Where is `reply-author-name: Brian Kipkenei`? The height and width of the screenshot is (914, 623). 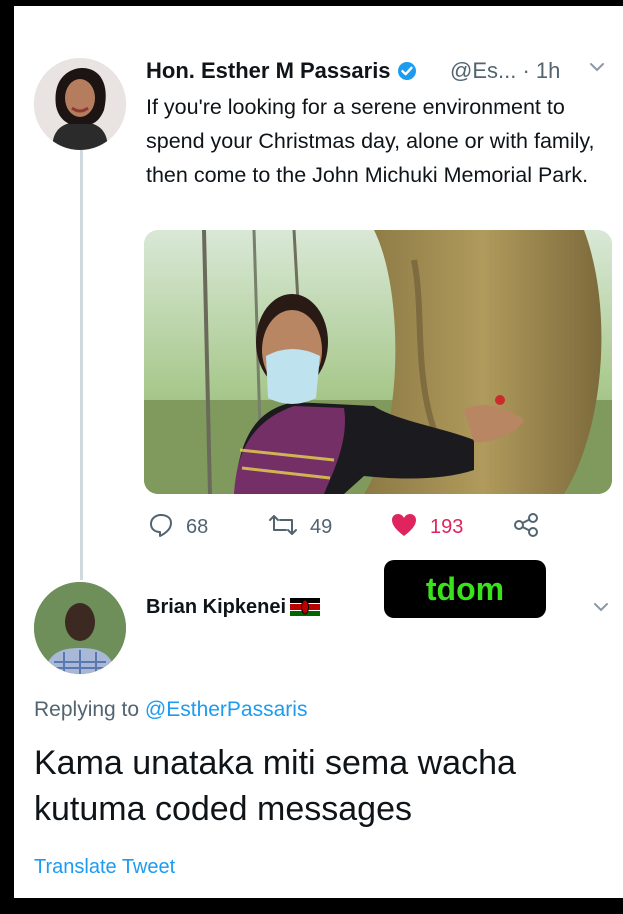 reply-author-name: Brian Kipkenei is located at coordinates (233, 607).